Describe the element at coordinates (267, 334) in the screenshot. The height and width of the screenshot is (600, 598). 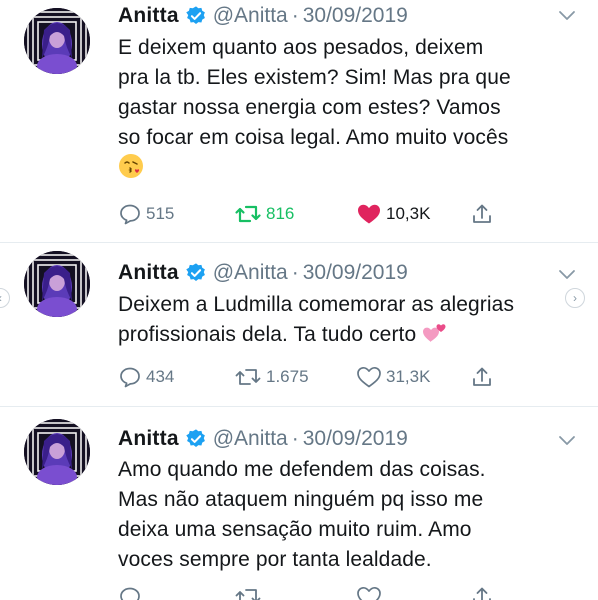
I see `tweet-text-line-content: profissionais dela. Ta tudo certo` at that location.